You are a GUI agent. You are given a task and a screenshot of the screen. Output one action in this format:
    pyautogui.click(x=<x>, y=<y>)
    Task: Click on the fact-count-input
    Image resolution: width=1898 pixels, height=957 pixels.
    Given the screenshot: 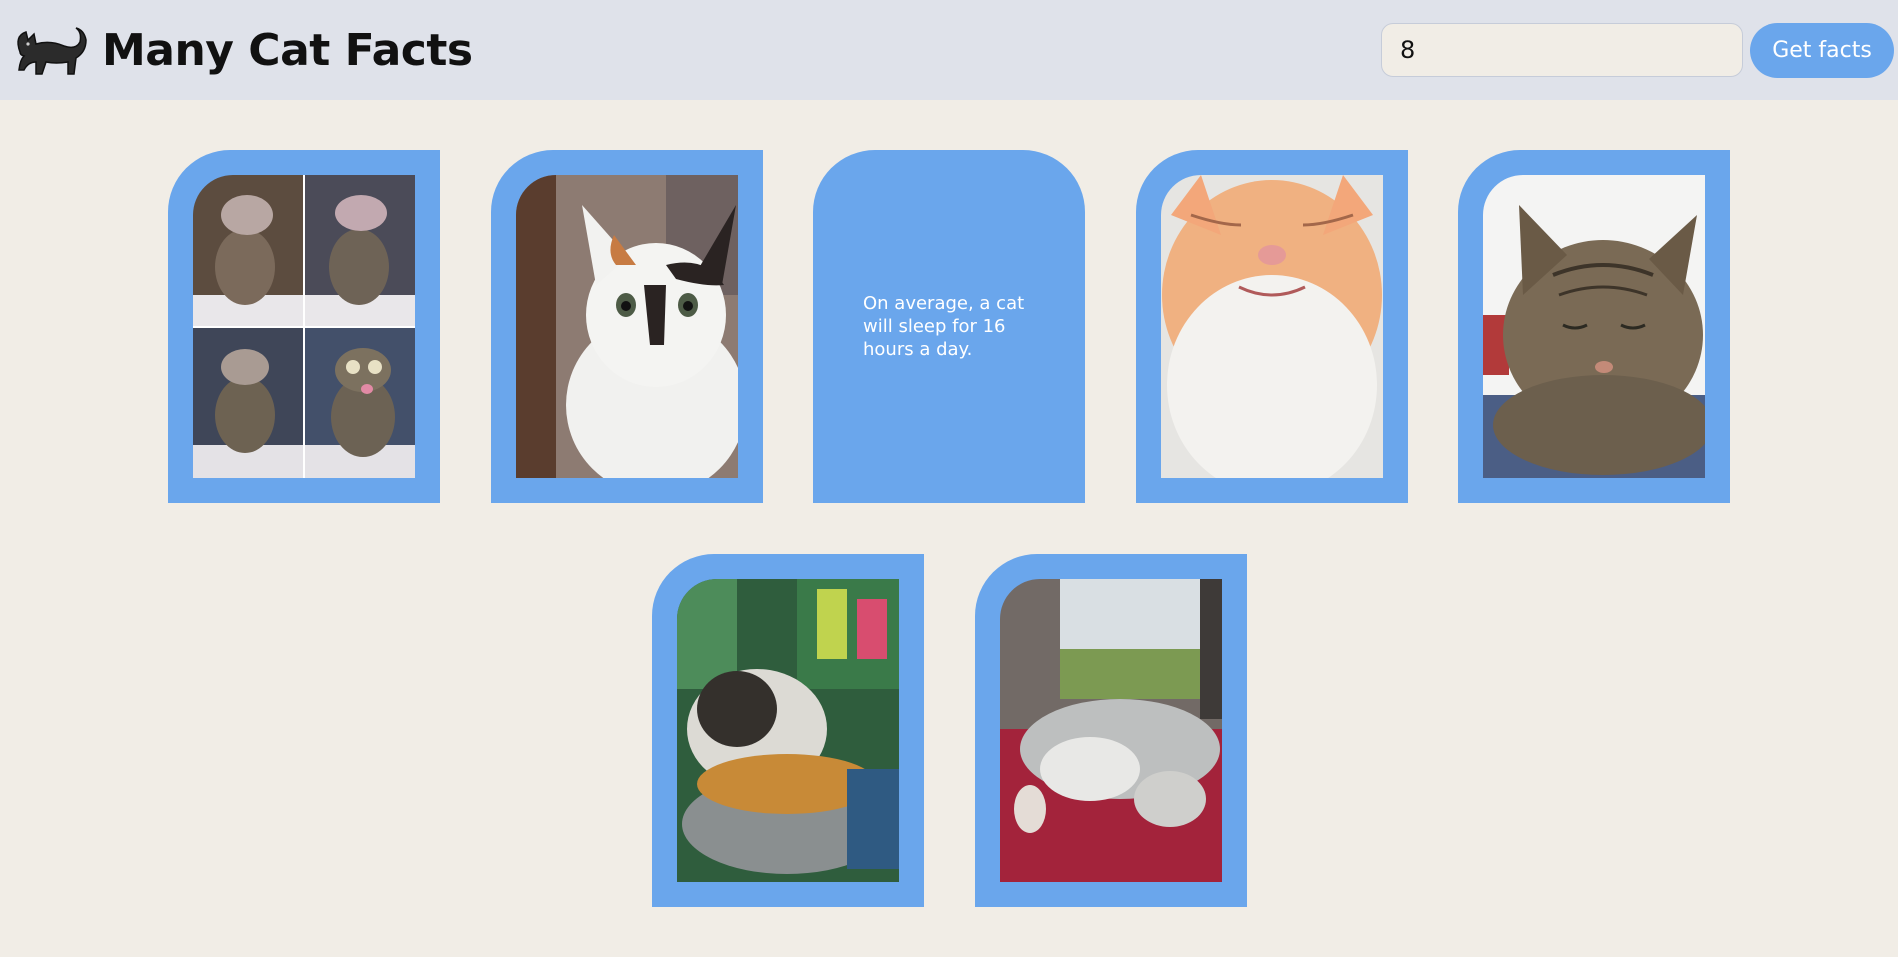 What is the action you would take?
    pyautogui.click(x=1562, y=50)
    